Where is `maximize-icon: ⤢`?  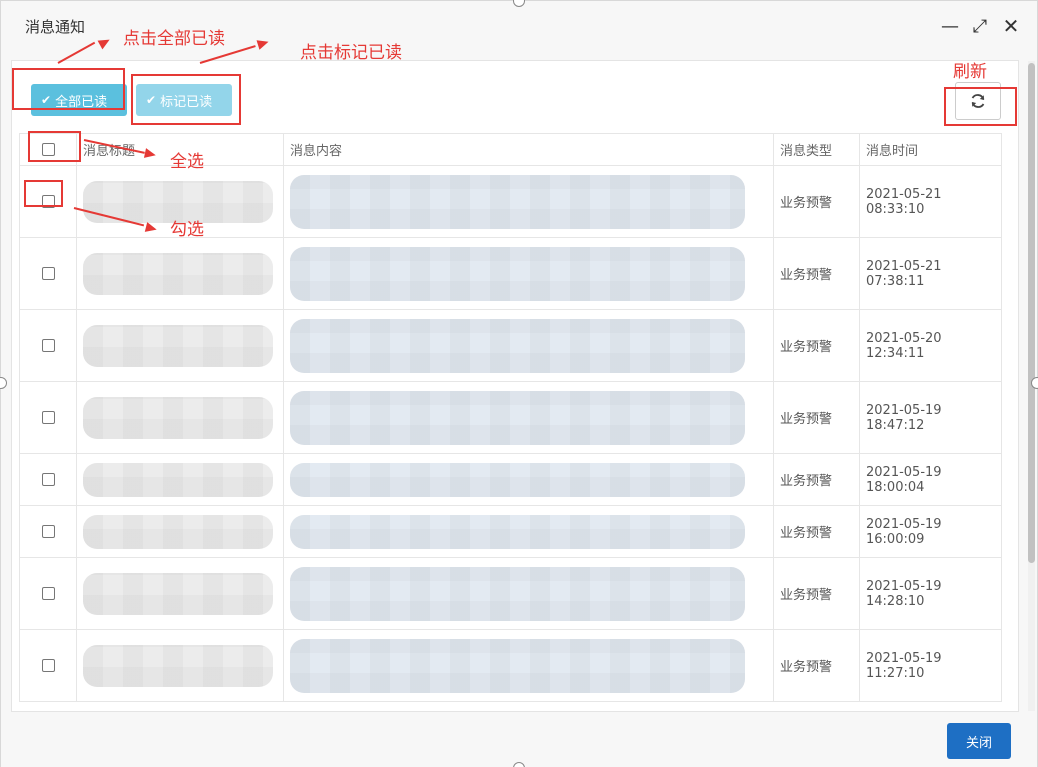
maximize-icon: ⤢ is located at coordinates (980, 26).